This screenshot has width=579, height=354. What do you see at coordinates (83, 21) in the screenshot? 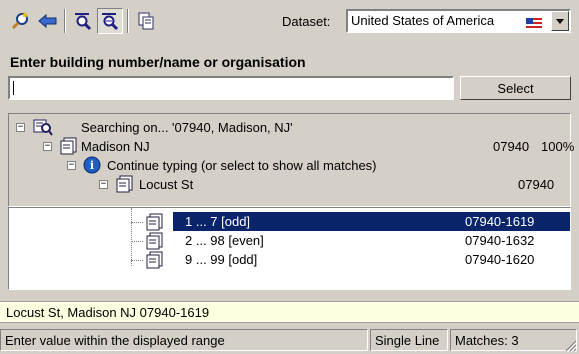
I see `filter-icon` at bounding box center [83, 21].